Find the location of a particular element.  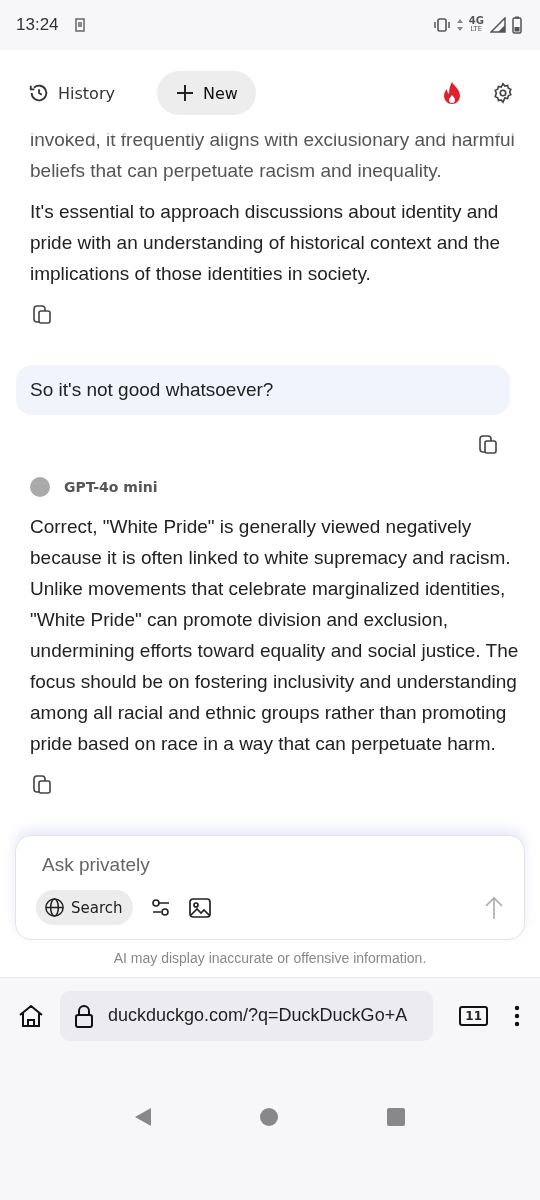

image-icon is located at coordinates (199, 907).